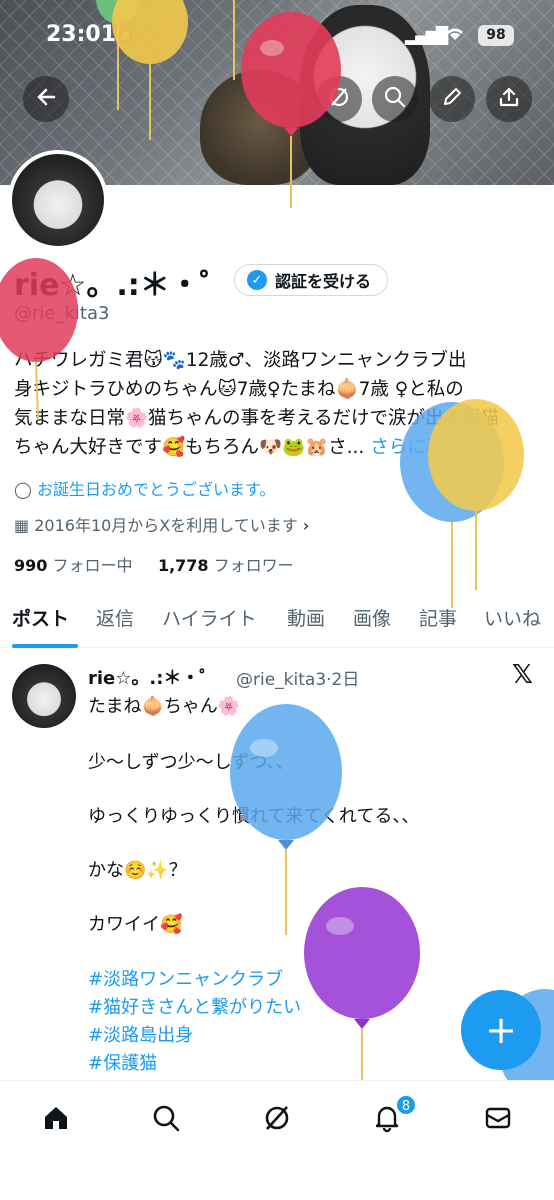  Describe the element at coordinates (185, 978) in the screenshot. I see `hashtag-link: #淡路ワンニャンクラブ` at that location.